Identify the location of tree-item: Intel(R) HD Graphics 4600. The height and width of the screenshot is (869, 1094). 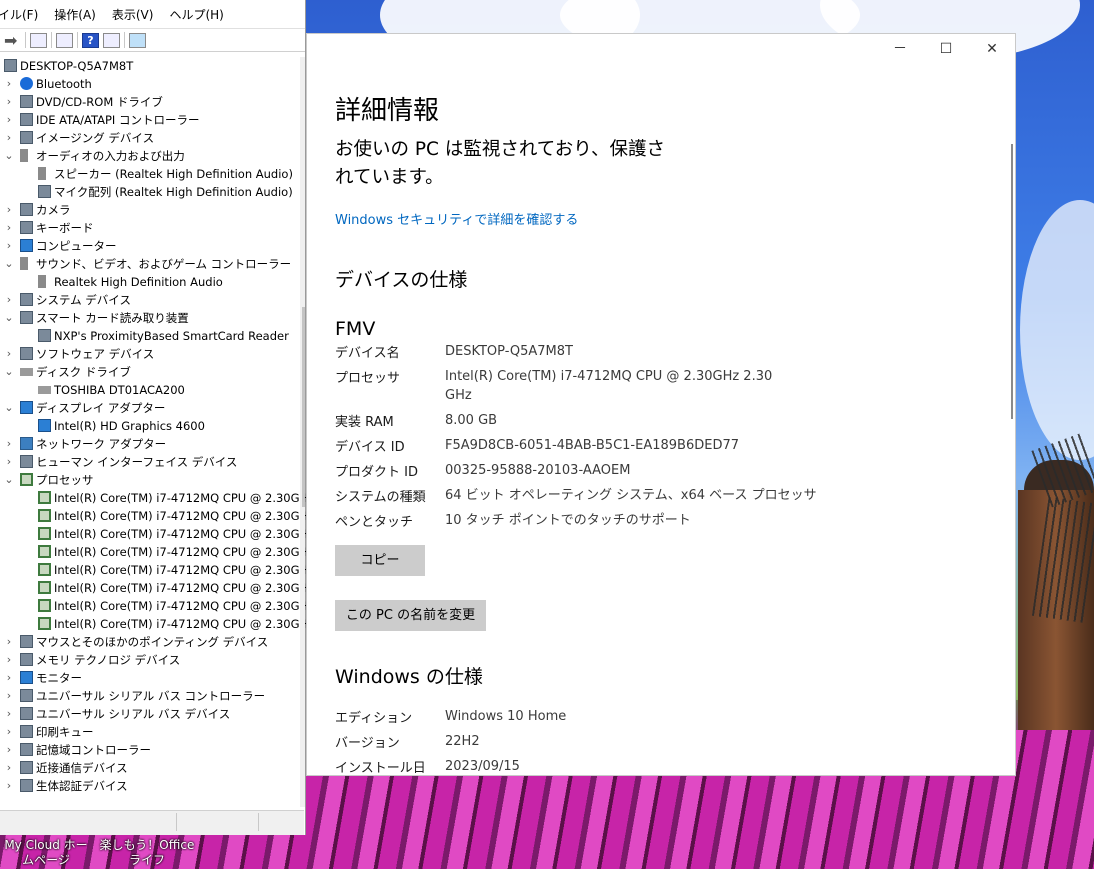
(150, 426).